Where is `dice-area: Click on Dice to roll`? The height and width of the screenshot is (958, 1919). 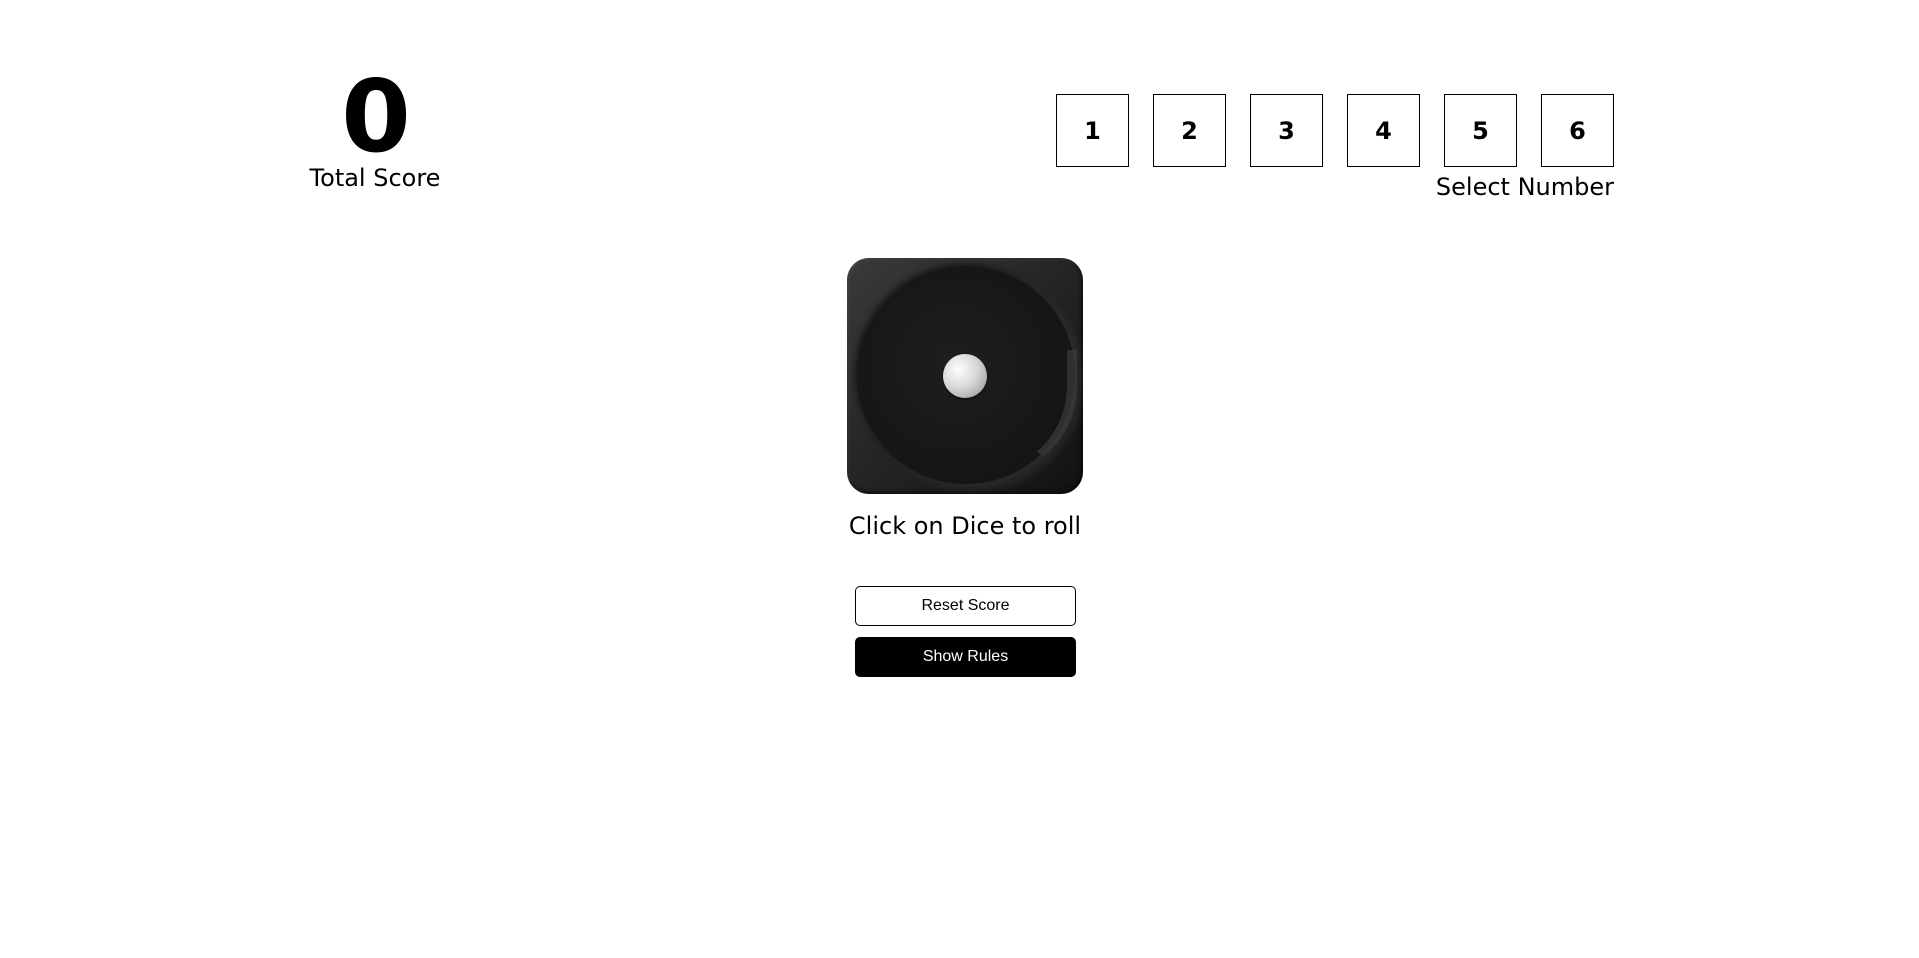
dice-area: Click on Dice to roll is located at coordinates (965, 399).